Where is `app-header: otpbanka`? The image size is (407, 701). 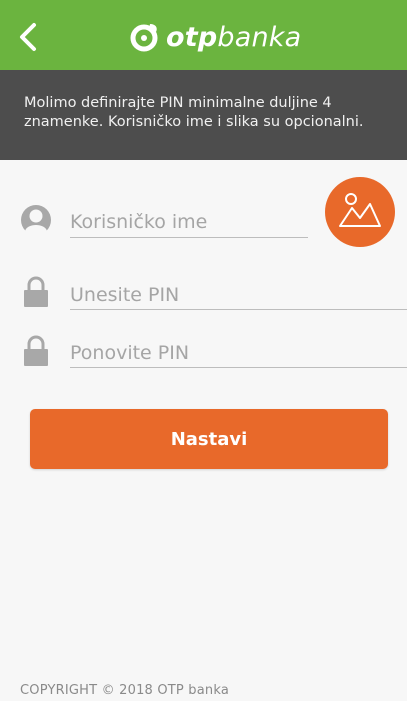
app-header: otpbanka is located at coordinates (203, 35).